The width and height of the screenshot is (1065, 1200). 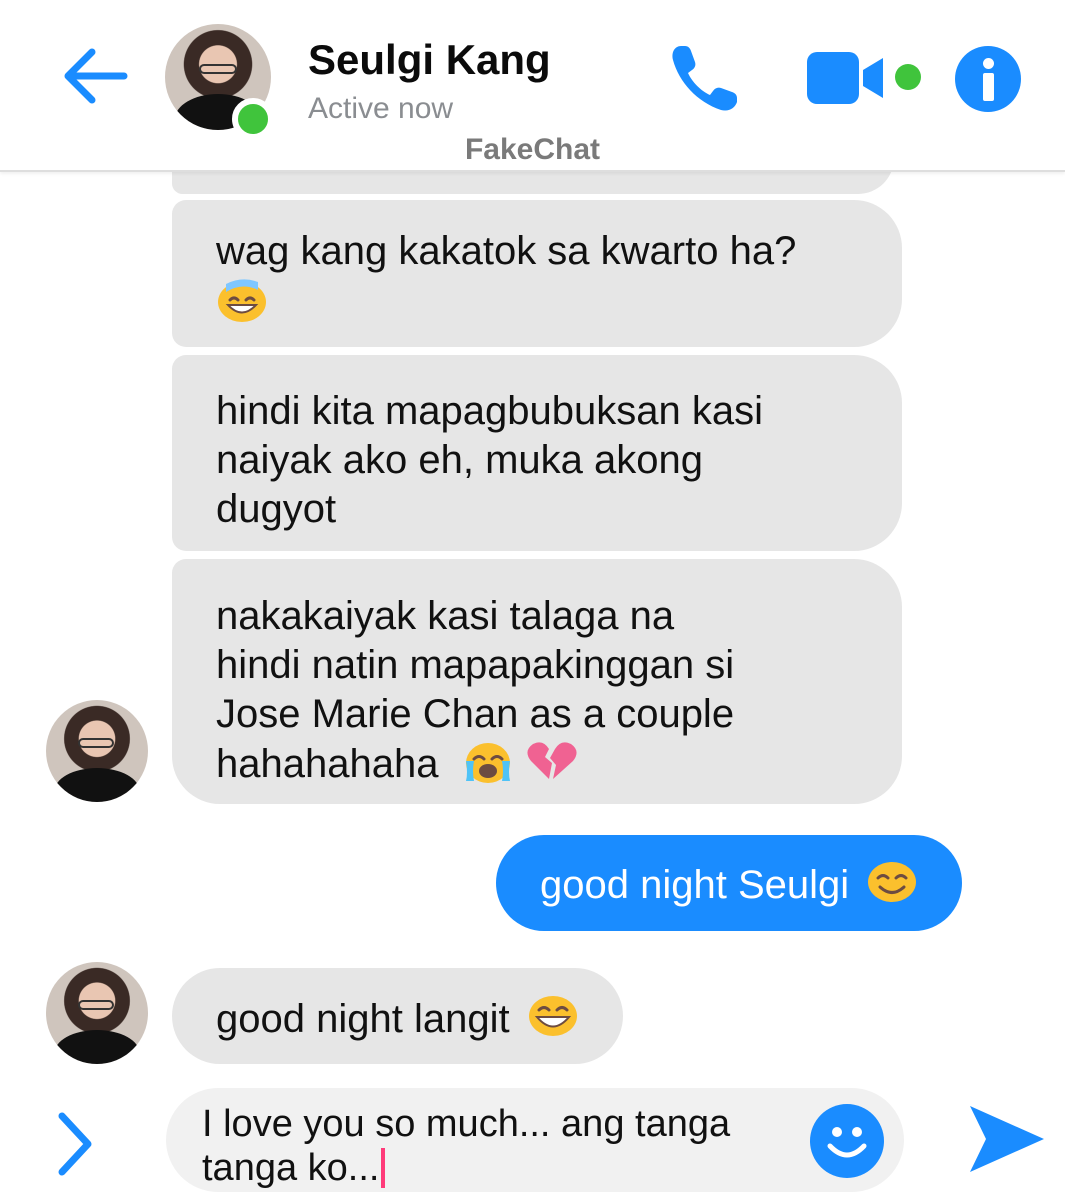 What do you see at coordinates (429, 60) in the screenshot?
I see `contact-name: Seulgi Kang` at bounding box center [429, 60].